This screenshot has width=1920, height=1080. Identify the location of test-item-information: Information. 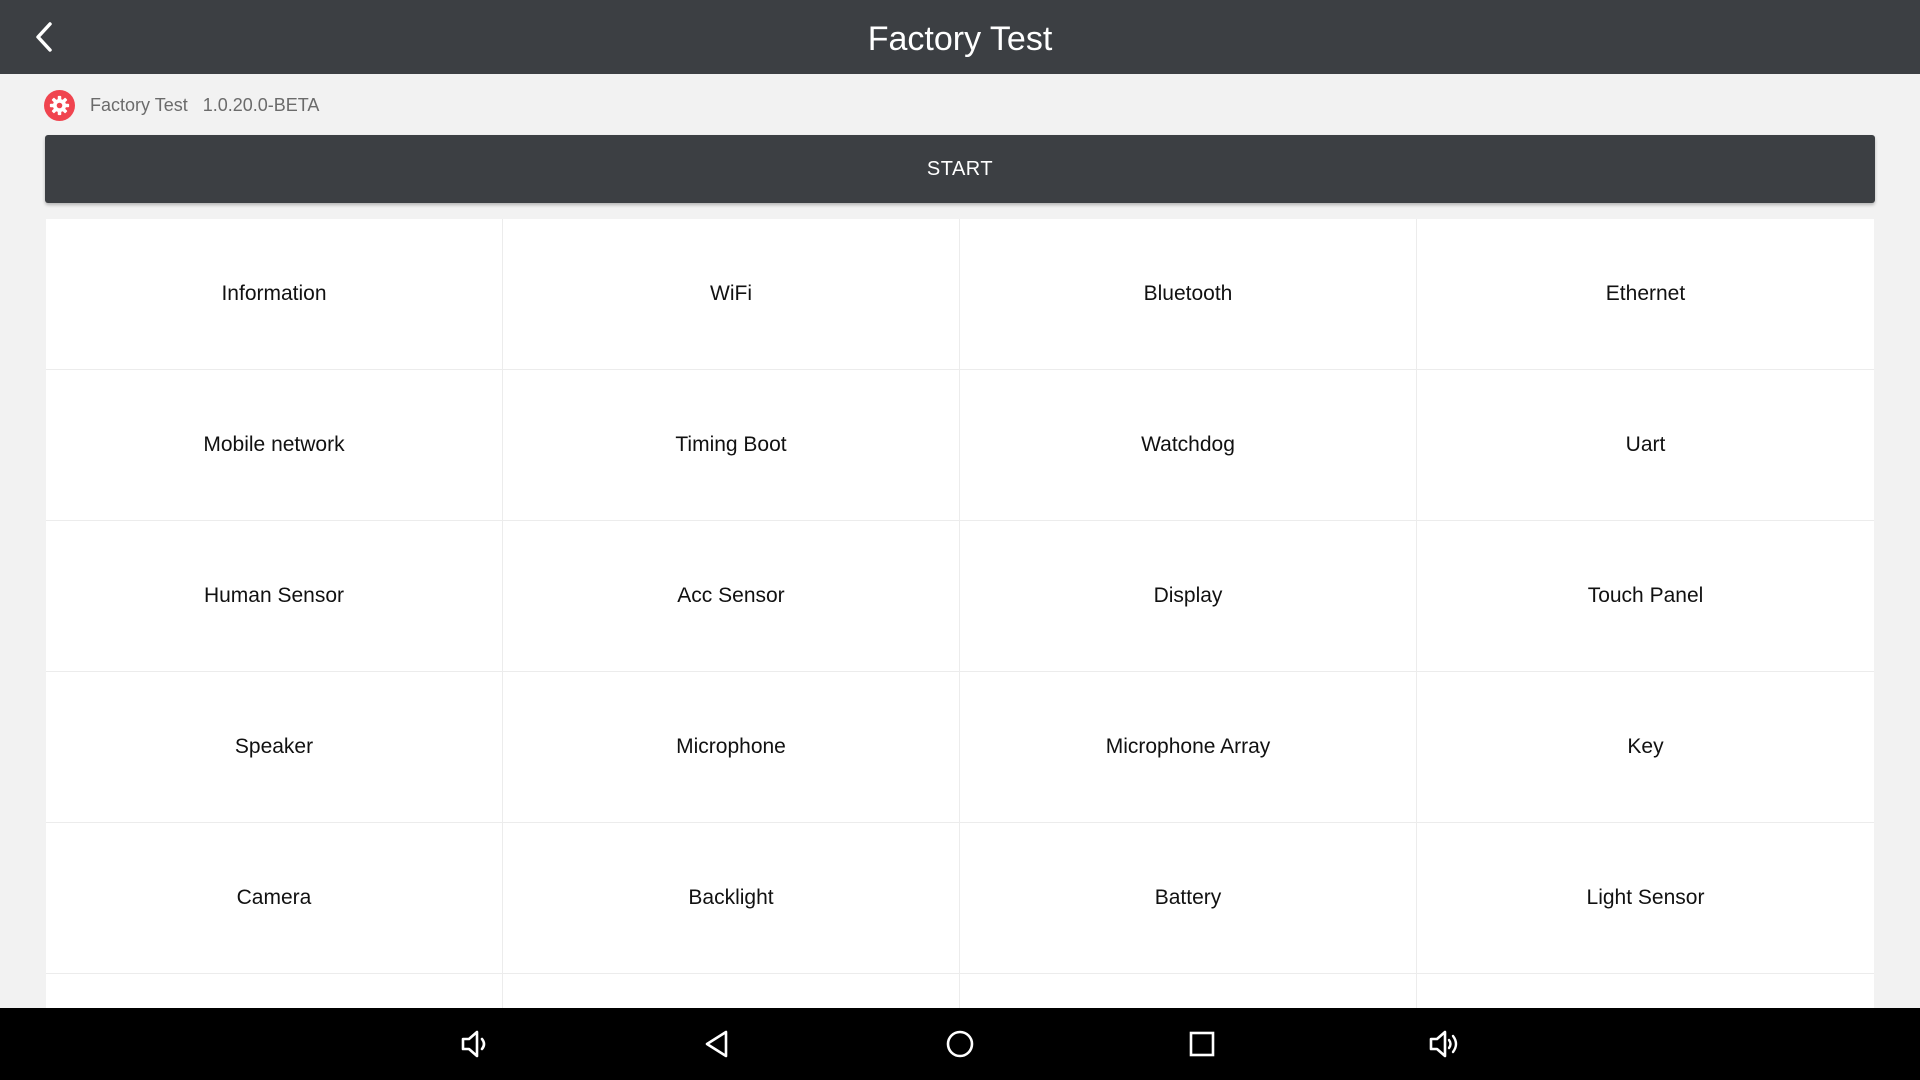
(274, 294).